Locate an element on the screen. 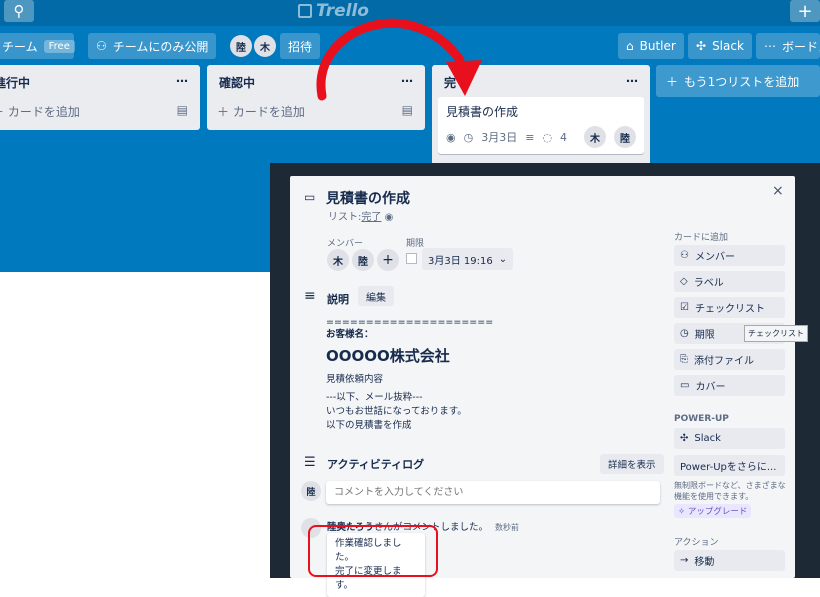 The width and height of the screenshot is (820, 597). list-info: リスト:完了 ◉ is located at coordinates (361, 217).